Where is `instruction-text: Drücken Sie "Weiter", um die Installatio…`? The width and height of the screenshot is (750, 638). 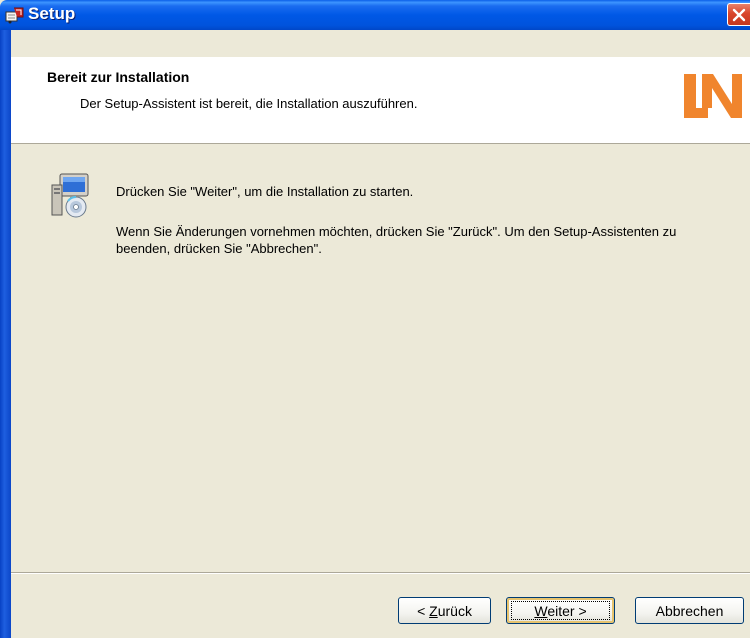
instruction-text: Drücken Sie "Weiter", um die Installatio… is located at coordinates (265, 191).